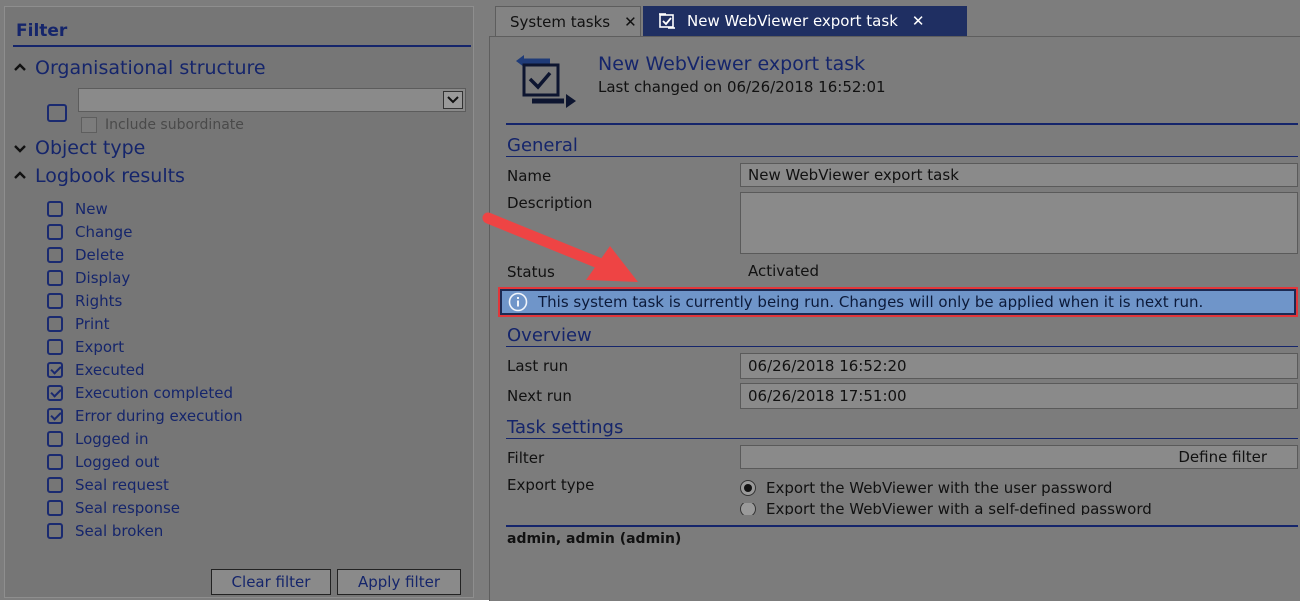 This screenshot has height=601, width=1300. I want to click on tab-system-tasks: System tasks ✕, so click(568, 21).